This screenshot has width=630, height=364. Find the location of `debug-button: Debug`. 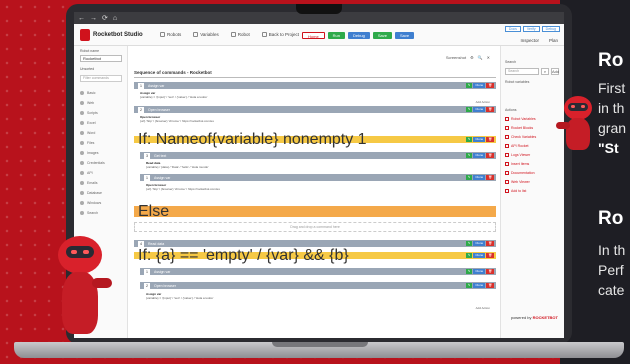

debug-button: Debug is located at coordinates (359, 35).